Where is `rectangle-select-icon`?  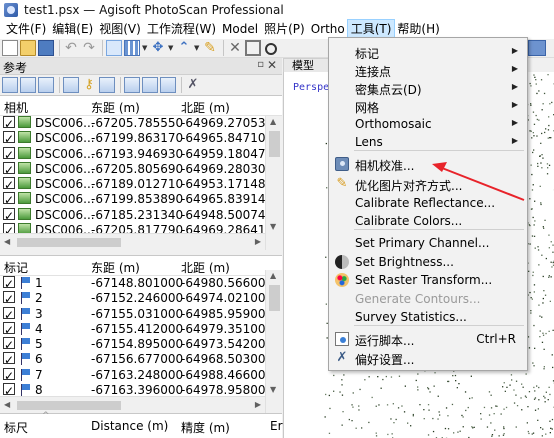
rectangle-select-icon is located at coordinates (132, 48).